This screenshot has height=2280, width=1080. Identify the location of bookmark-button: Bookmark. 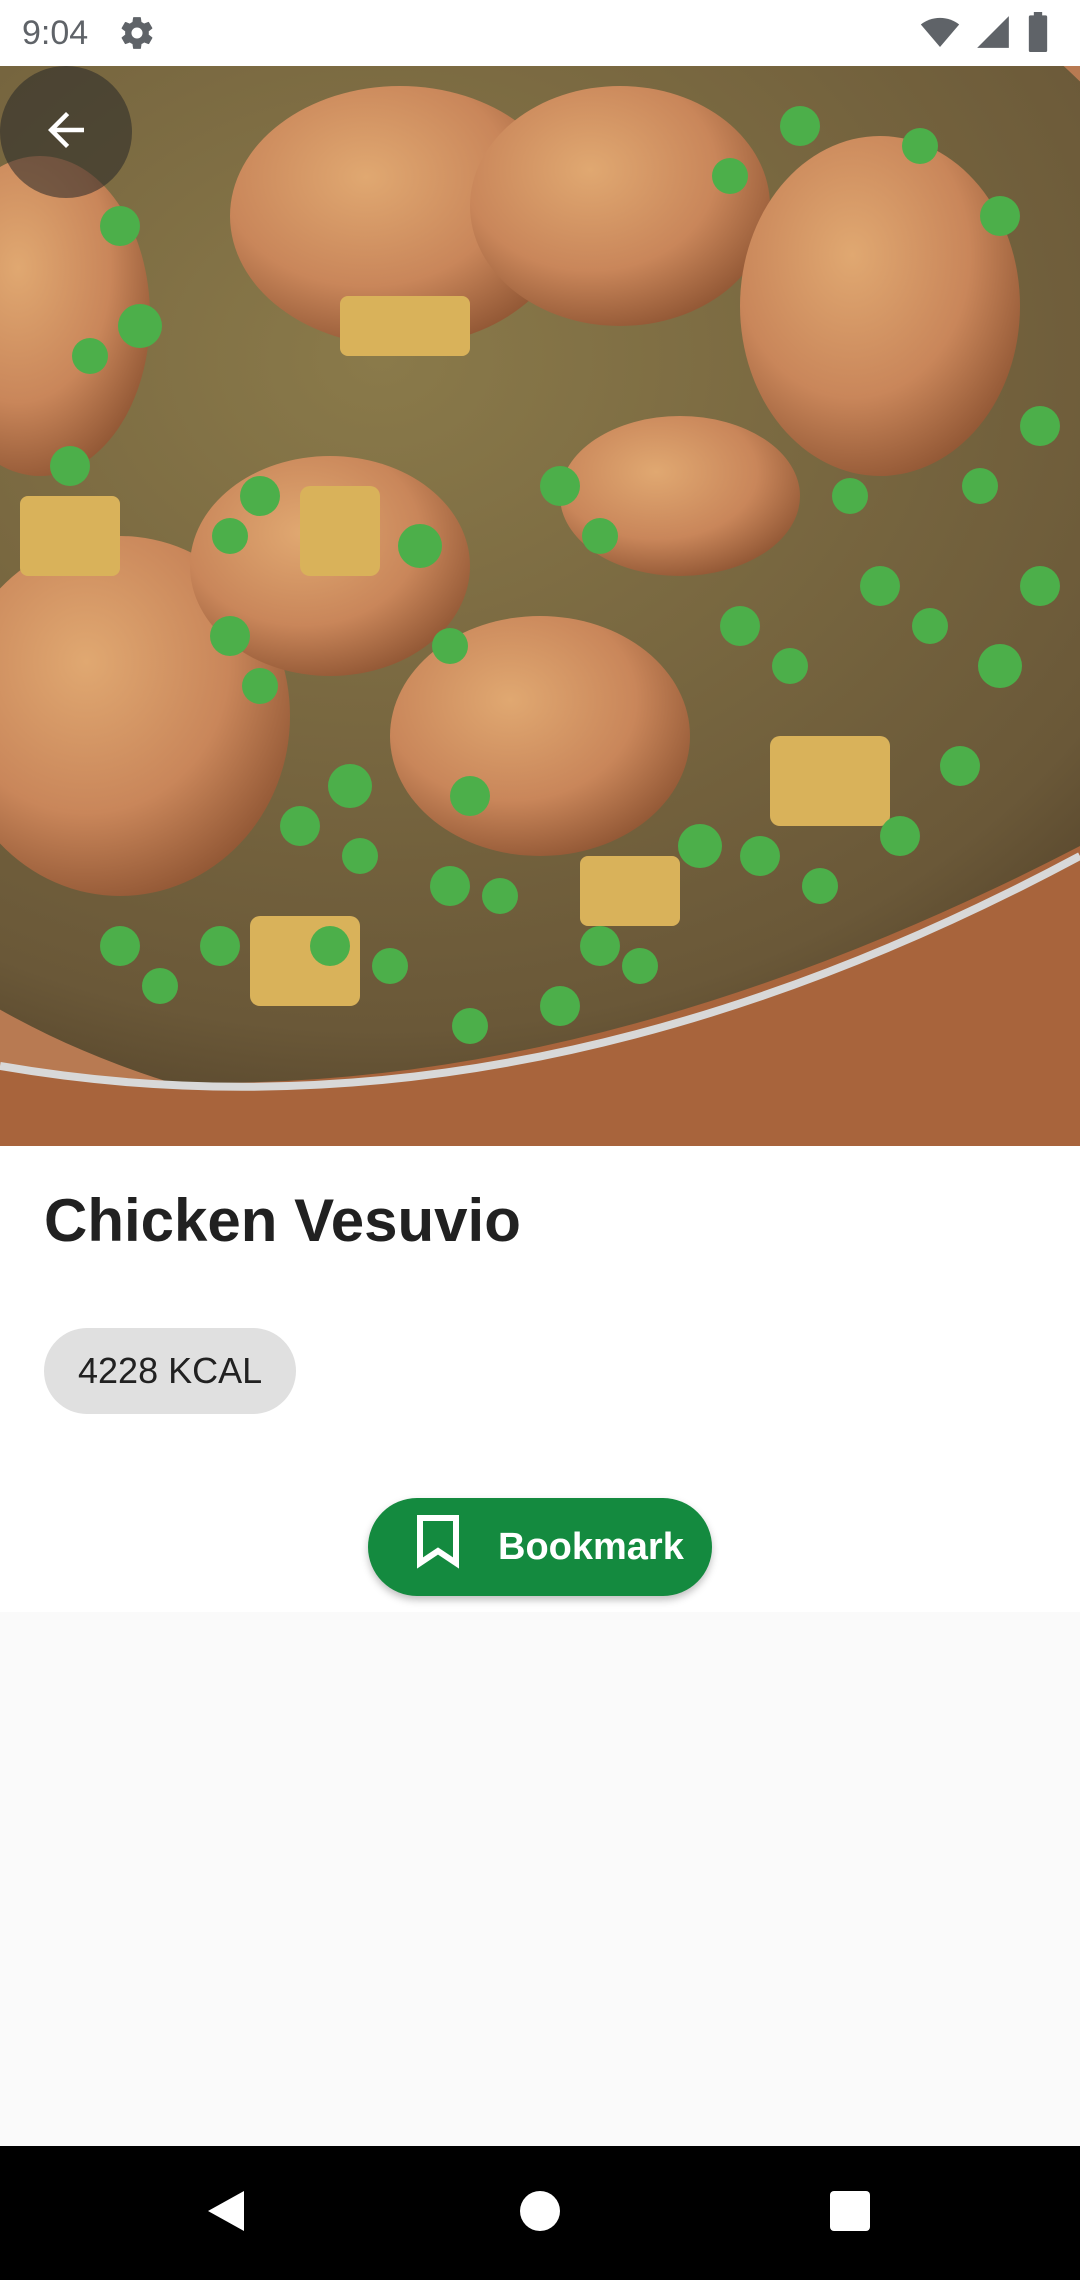
(540, 1547).